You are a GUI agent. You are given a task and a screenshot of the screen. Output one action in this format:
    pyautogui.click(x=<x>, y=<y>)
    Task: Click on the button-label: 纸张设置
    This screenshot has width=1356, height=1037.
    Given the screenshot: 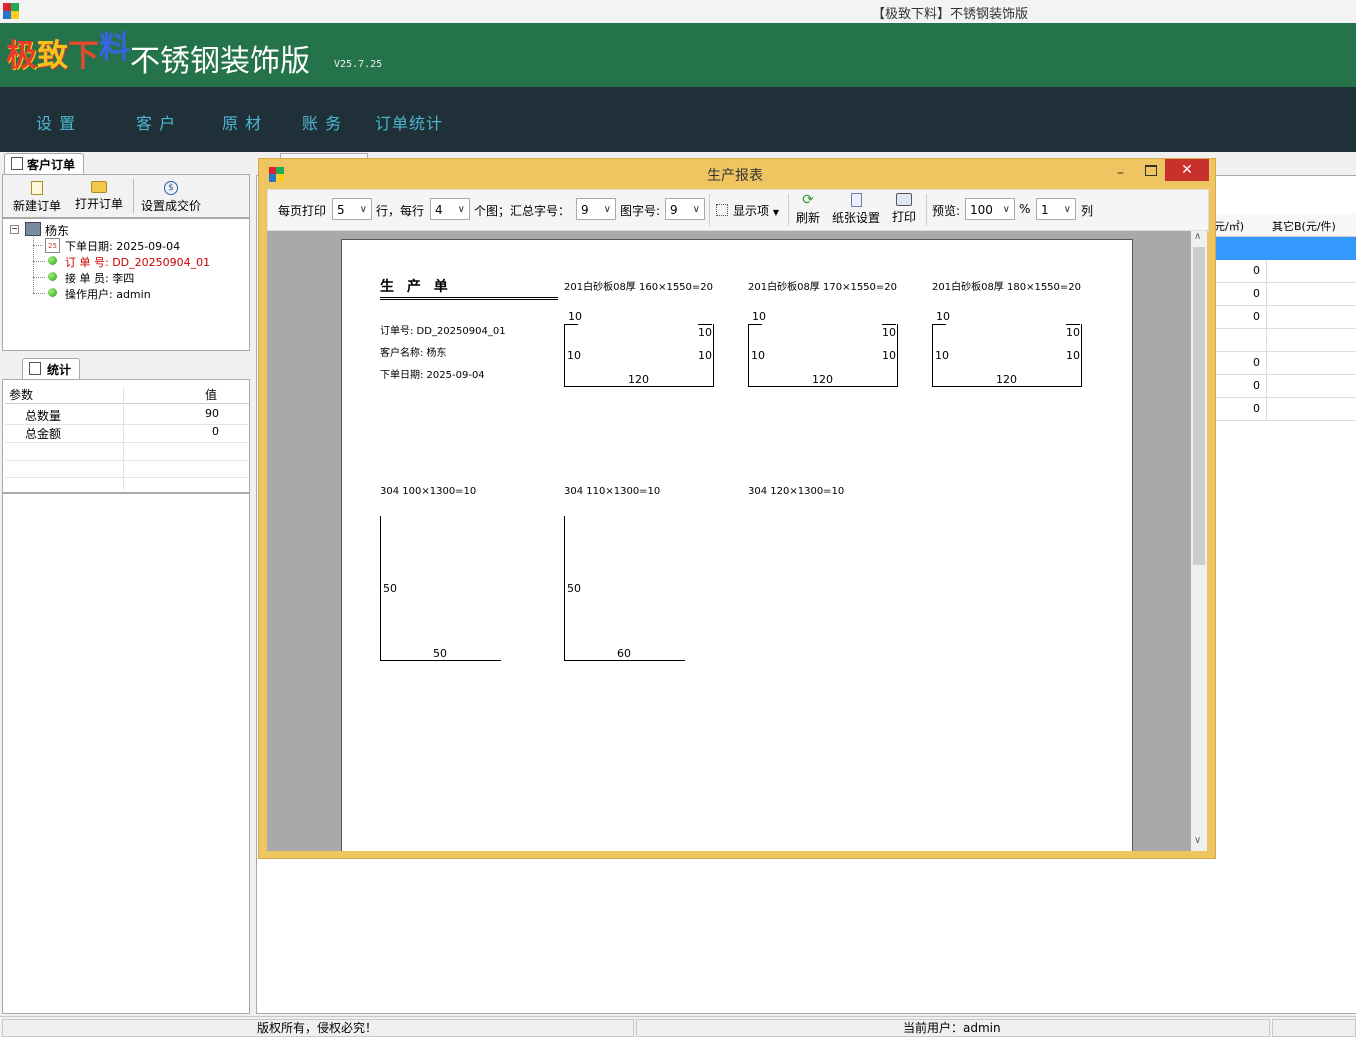 What is the action you would take?
    pyautogui.click(x=856, y=218)
    